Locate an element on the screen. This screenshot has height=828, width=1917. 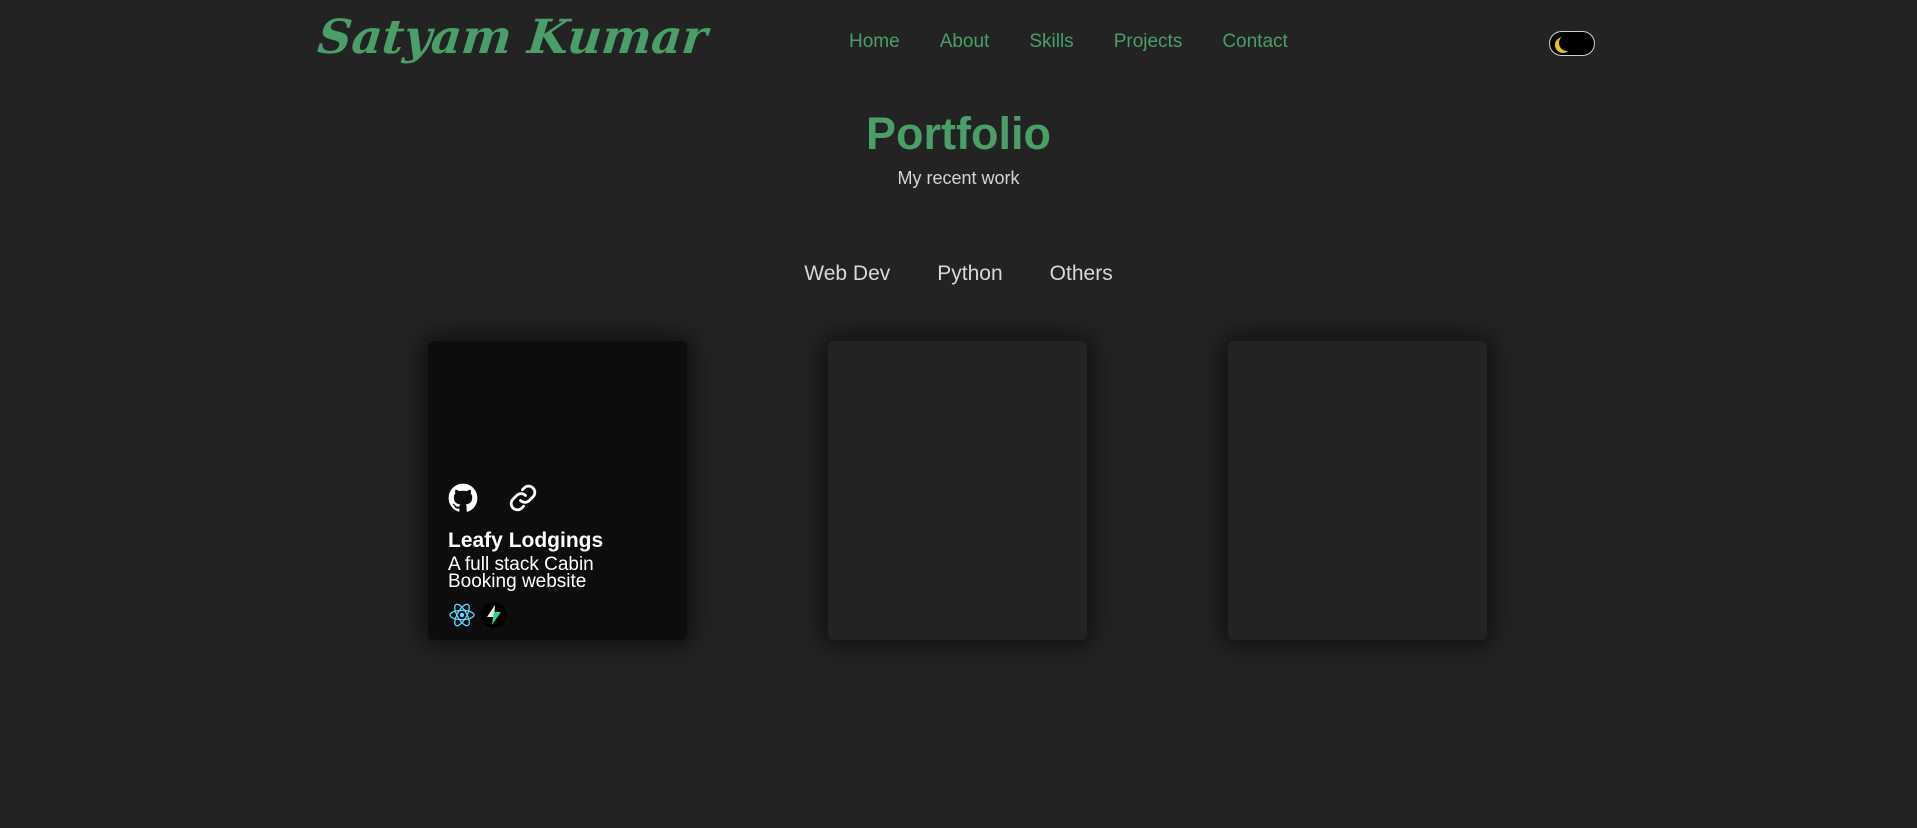
react-icon is located at coordinates (462, 615).